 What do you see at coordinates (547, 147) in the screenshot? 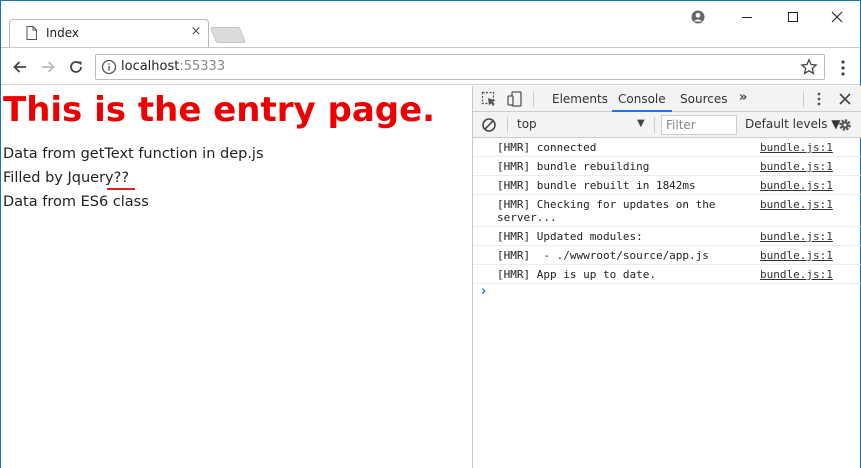
I see `console-message-text: [HMR] connected` at bounding box center [547, 147].